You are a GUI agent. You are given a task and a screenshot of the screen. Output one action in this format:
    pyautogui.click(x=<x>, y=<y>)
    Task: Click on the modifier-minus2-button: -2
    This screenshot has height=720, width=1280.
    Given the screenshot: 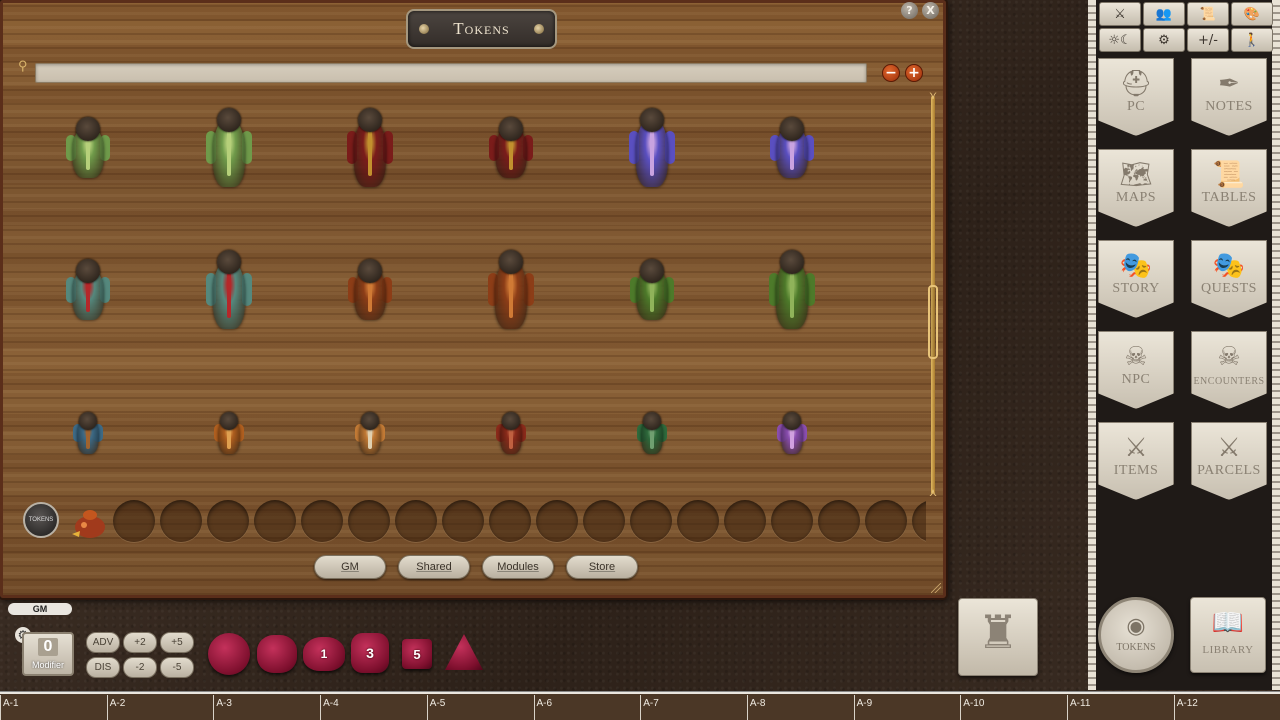 What is the action you would take?
    pyautogui.click(x=140, y=667)
    